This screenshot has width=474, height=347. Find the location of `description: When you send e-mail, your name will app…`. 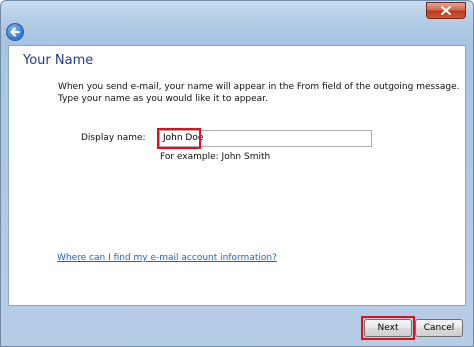

description: When you send e-mail, your name will app… is located at coordinates (259, 93).